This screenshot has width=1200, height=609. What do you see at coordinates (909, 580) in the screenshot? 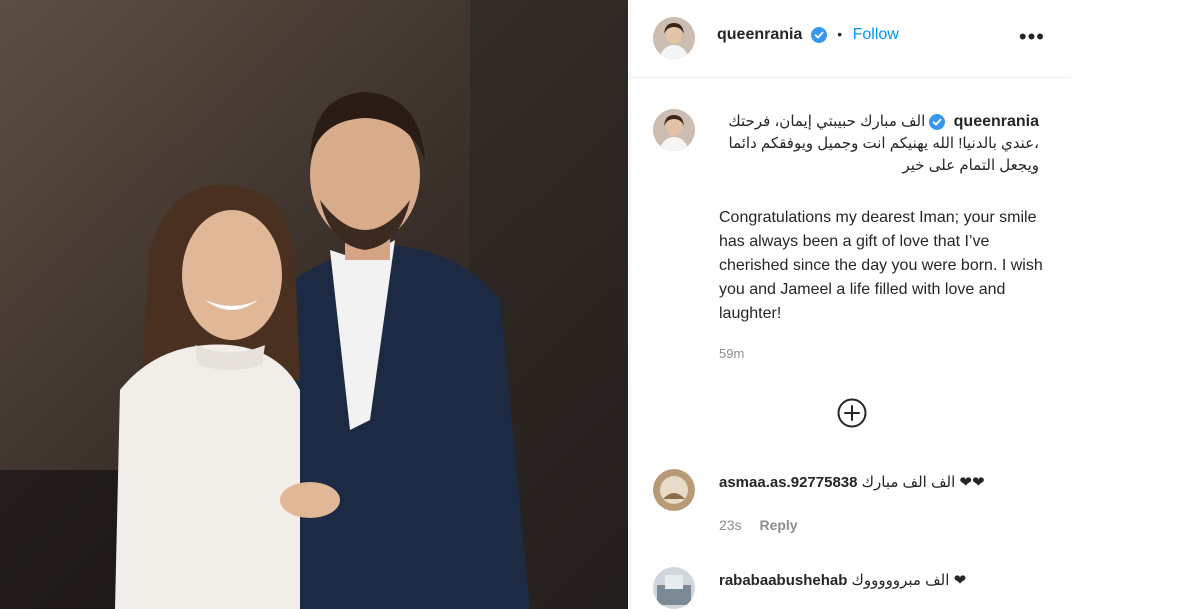
I see `comment-text: الف مبروووووك ❤` at bounding box center [909, 580].